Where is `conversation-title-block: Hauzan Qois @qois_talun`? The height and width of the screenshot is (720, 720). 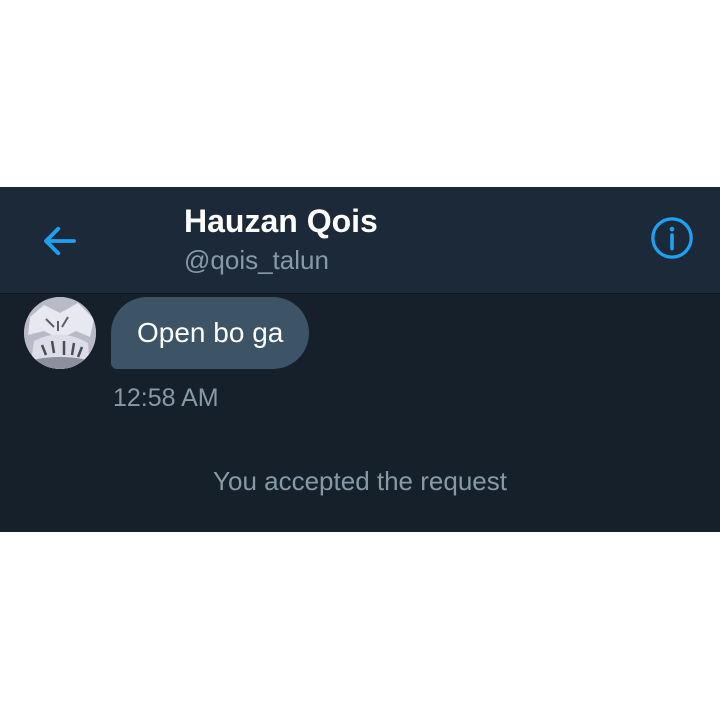
conversation-title-block: Hauzan Qois @qois_talun is located at coordinates (281, 239).